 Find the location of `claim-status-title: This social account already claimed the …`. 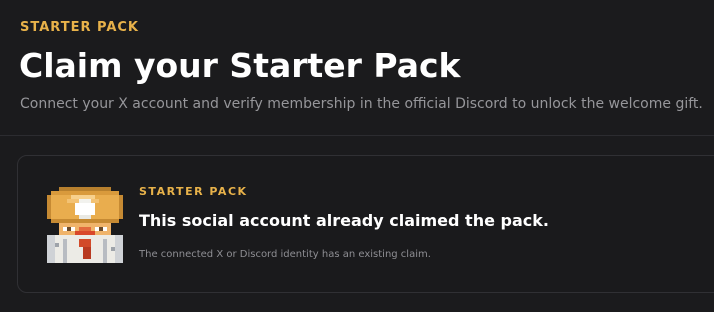

claim-status-title: This social account already claimed the … is located at coordinates (344, 220).